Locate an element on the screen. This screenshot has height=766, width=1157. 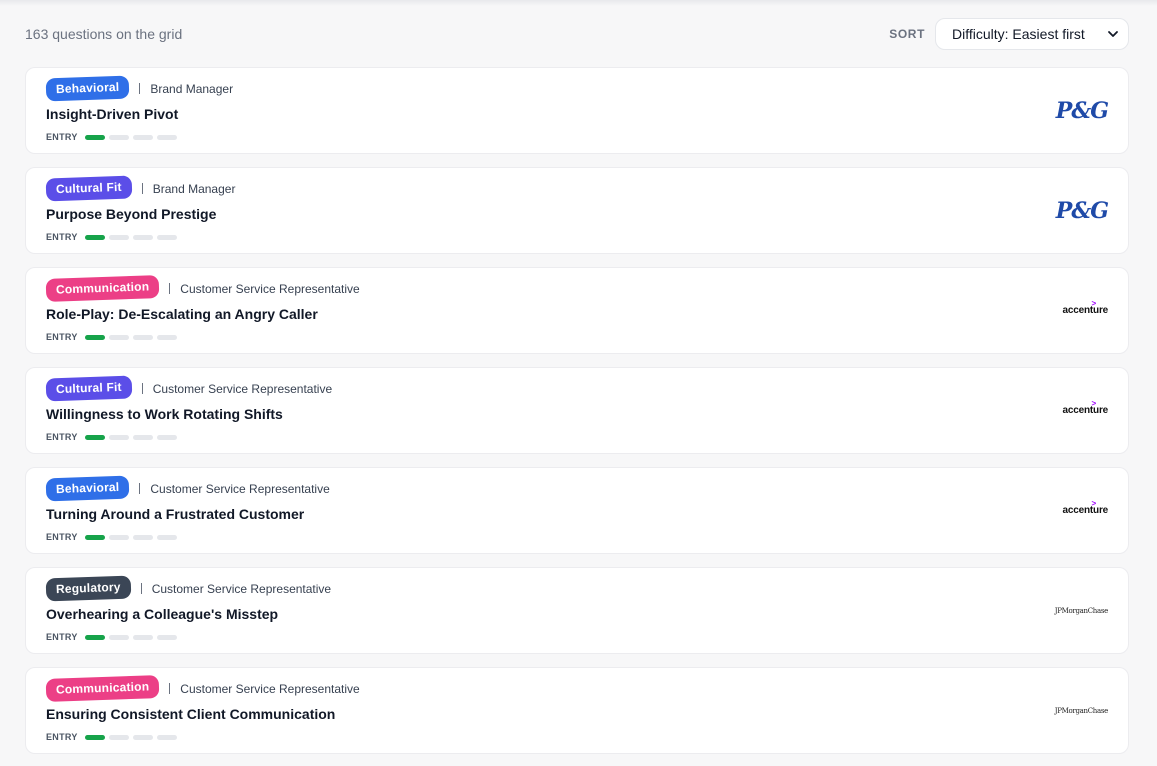
question-title: Purpose Beyond Prestige is located at coordinates (131, 214).